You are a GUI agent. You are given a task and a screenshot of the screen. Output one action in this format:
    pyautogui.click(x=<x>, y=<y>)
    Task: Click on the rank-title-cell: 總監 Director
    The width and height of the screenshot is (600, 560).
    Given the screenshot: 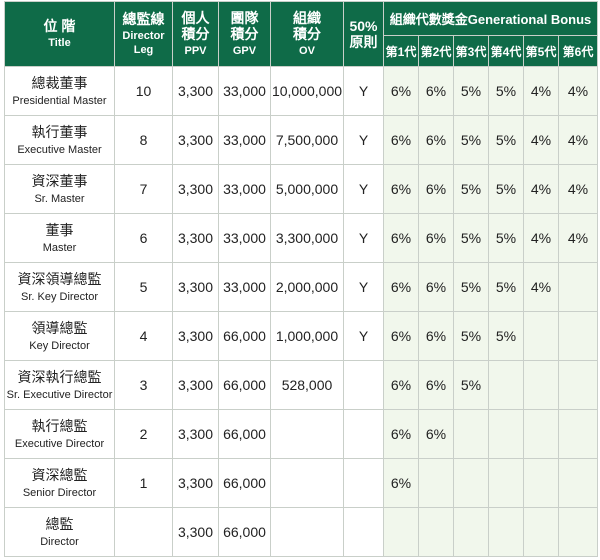 What is the action you would take?
    pyautogui.click(x=59, y=532)
    